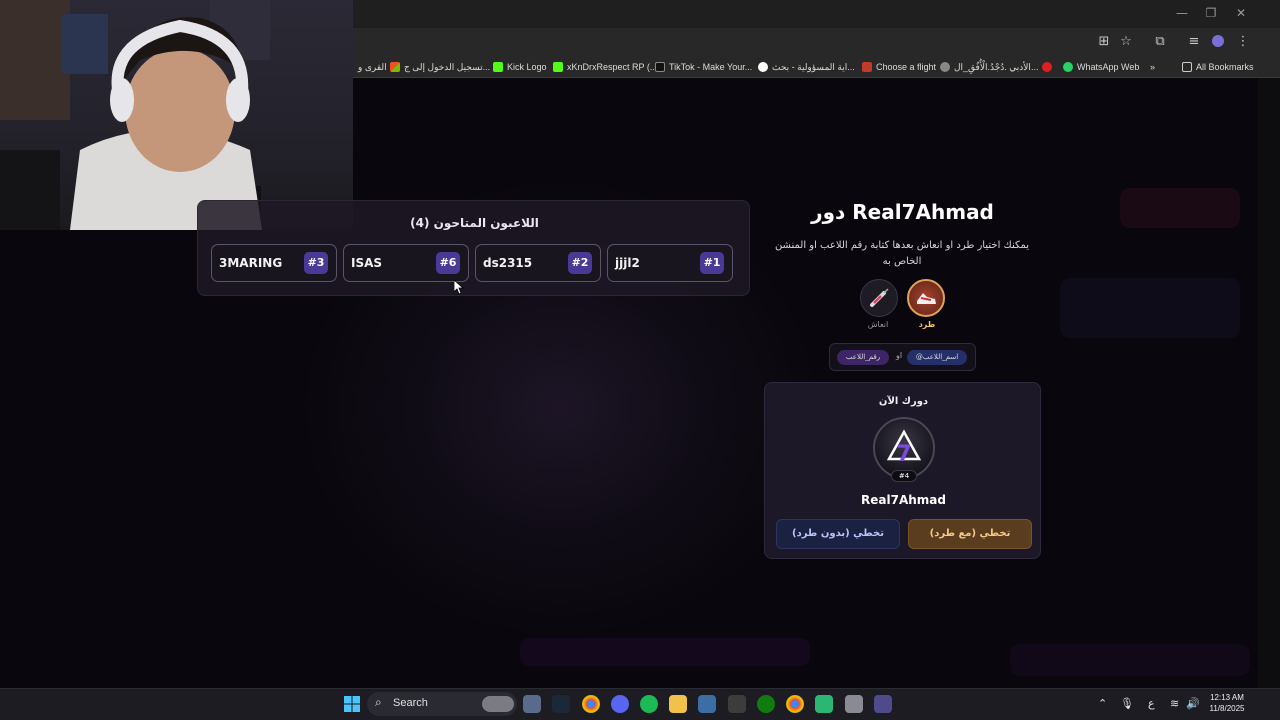  I want to click on youtube-icon, so click(1047, 67).